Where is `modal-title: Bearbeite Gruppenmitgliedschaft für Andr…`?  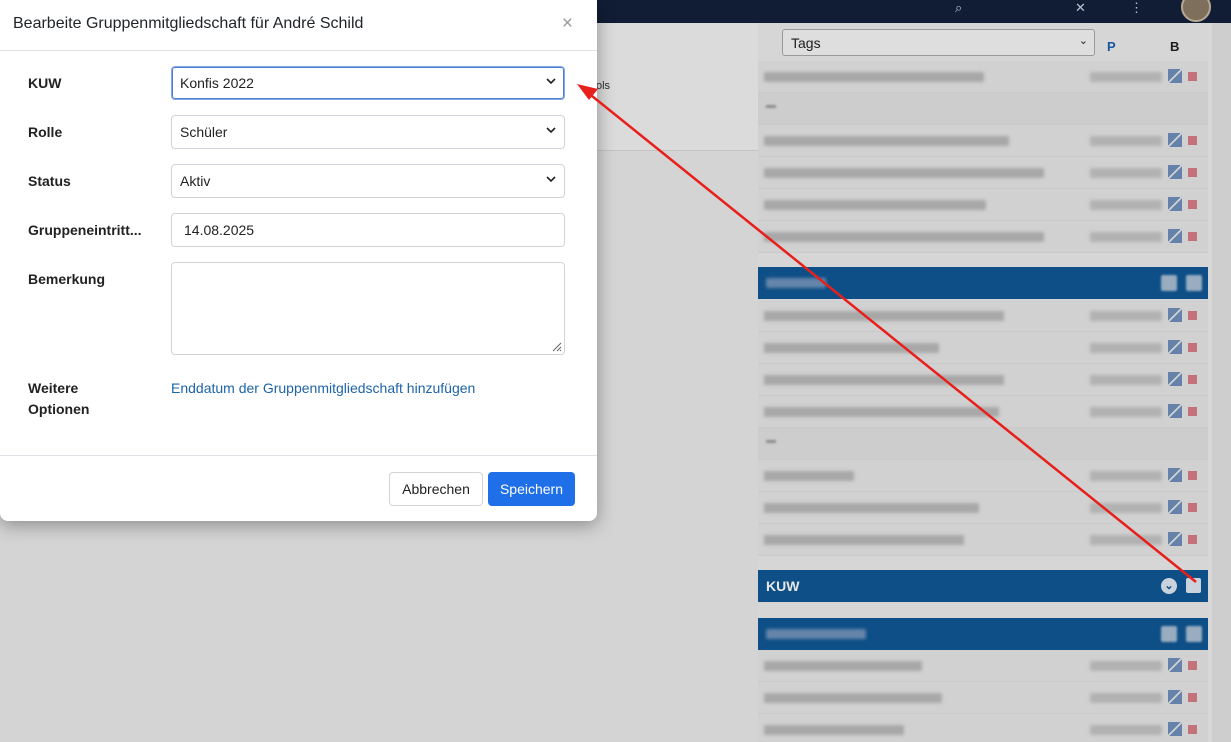
modal-title: Bearbeite Gruppenmitgliedschaft für Andr… is located at coordinates (188, 23).